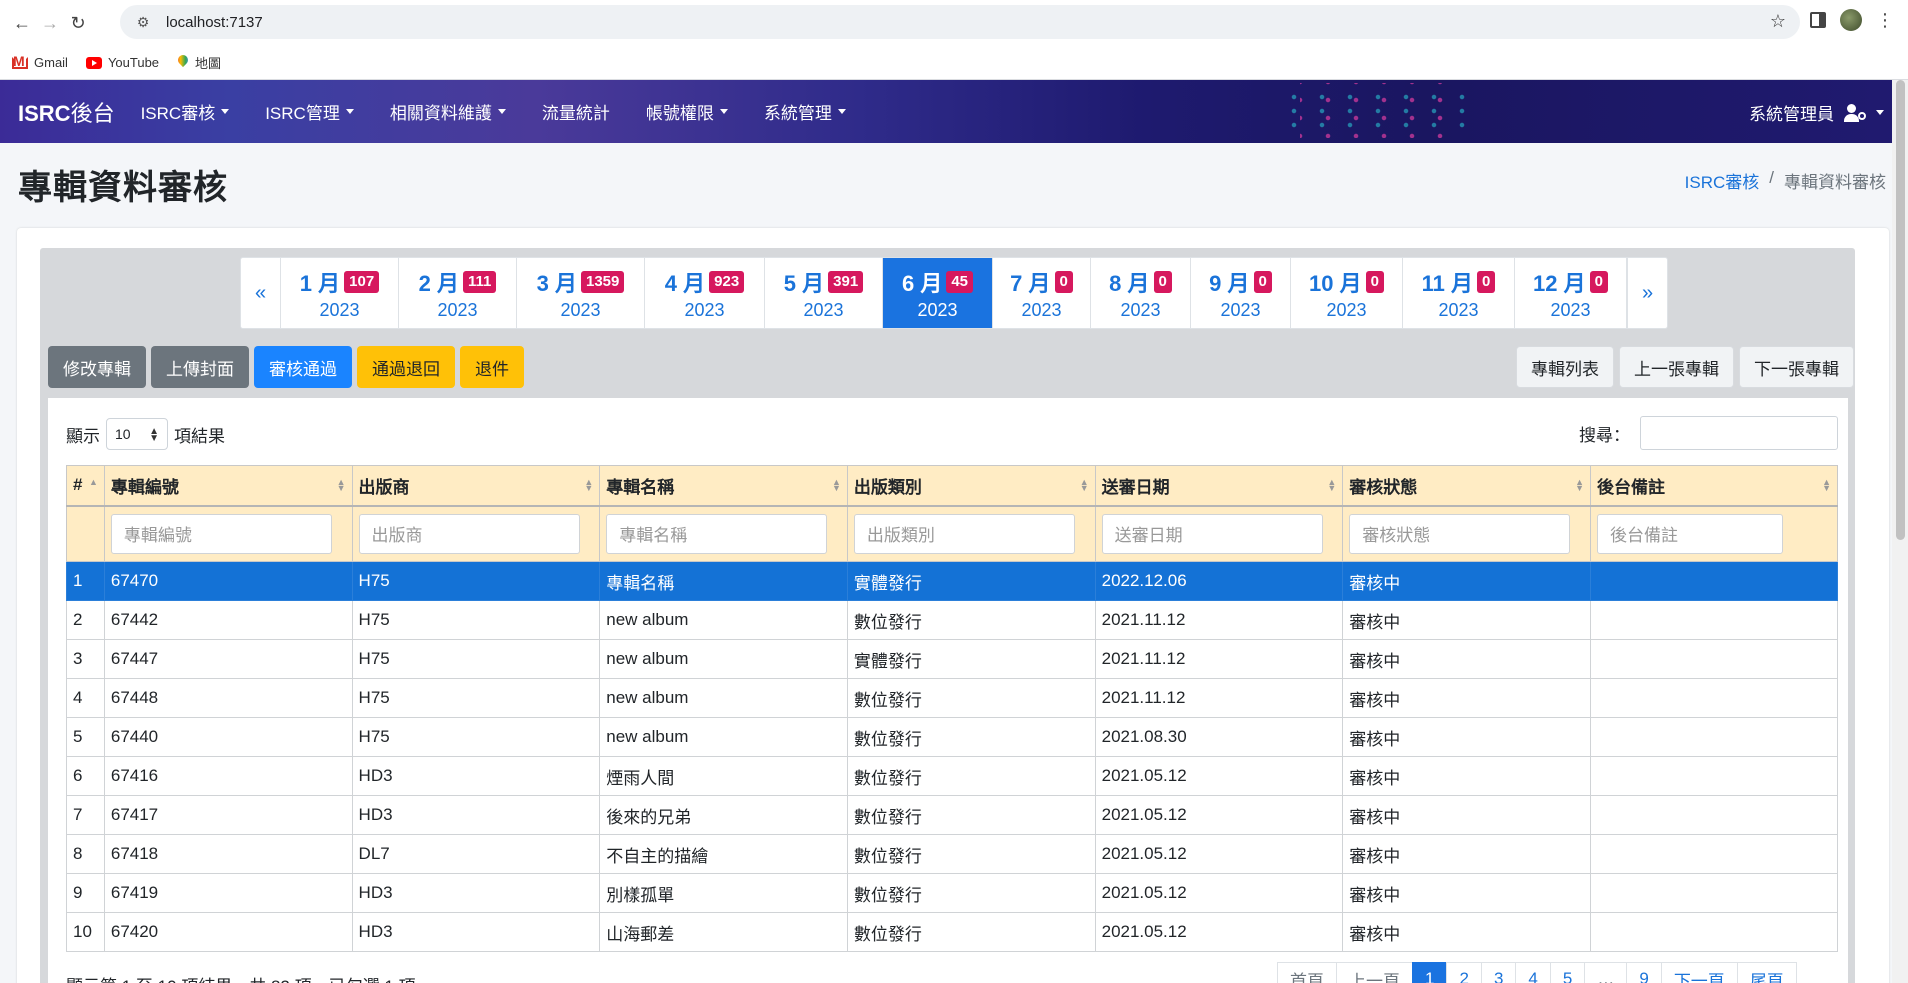 Image resolution: width=1908 pixels, height=983 pixels. What do you see at coordinates (1796, 367) in the screenshot?
I see `next-album-button: 下一張專輯` at bounding box center [1796, 367].